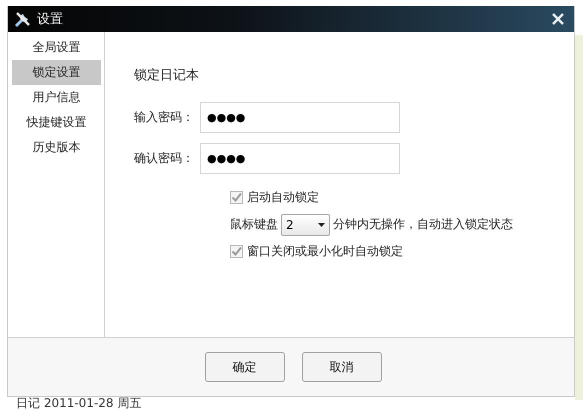 The height and width of the screenshot is (410, 583). Describe the element at coordinates (342, 367) in the screenshot. I see `dialog-button: 取消` at that location.